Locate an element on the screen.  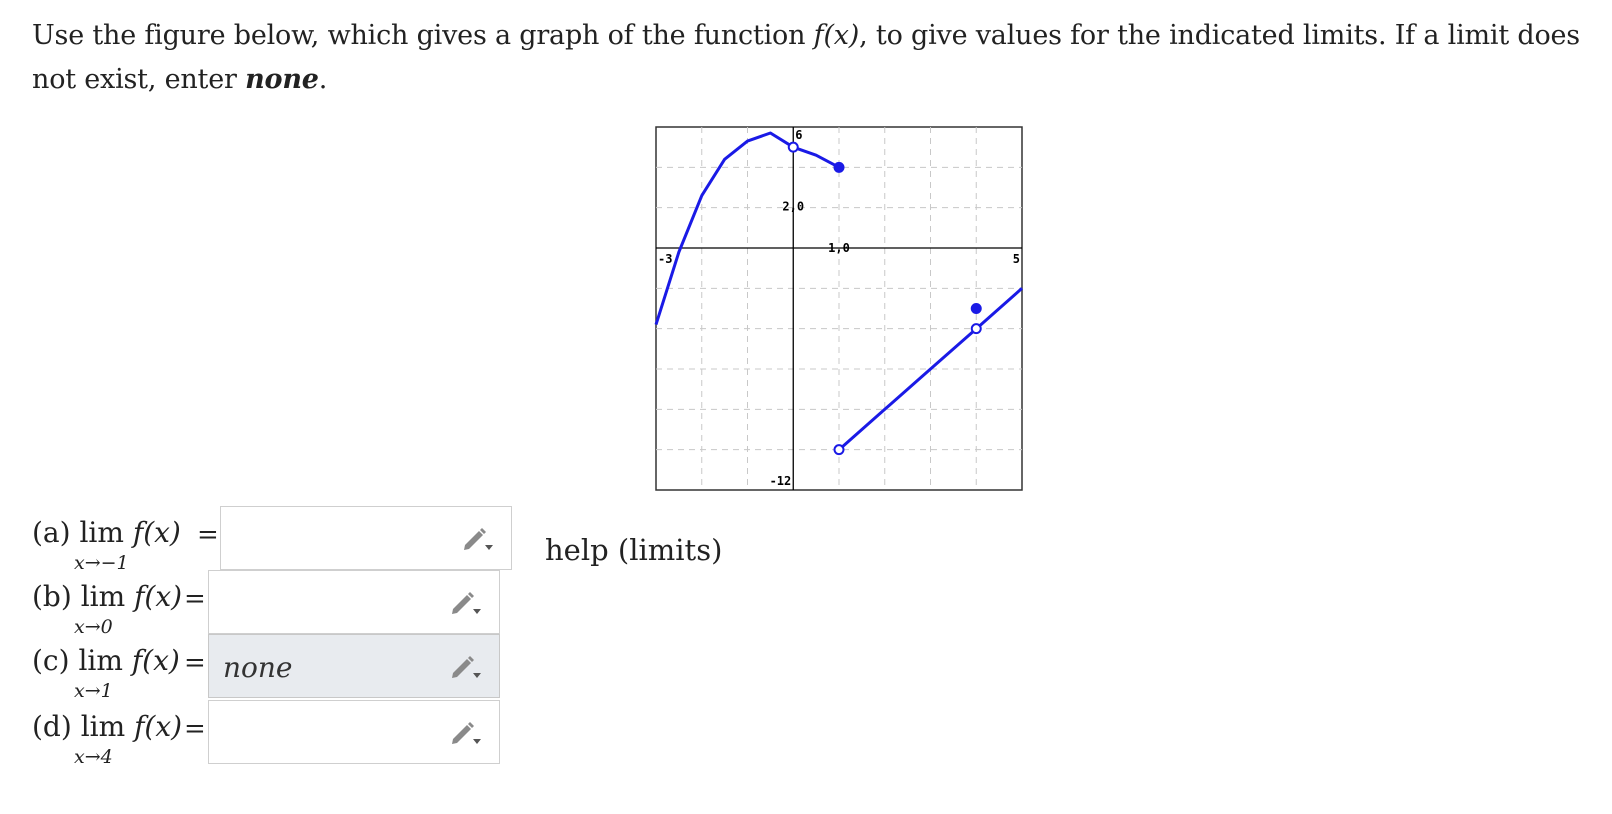
prompt-none-word: none is located at coordinates (282, 79).